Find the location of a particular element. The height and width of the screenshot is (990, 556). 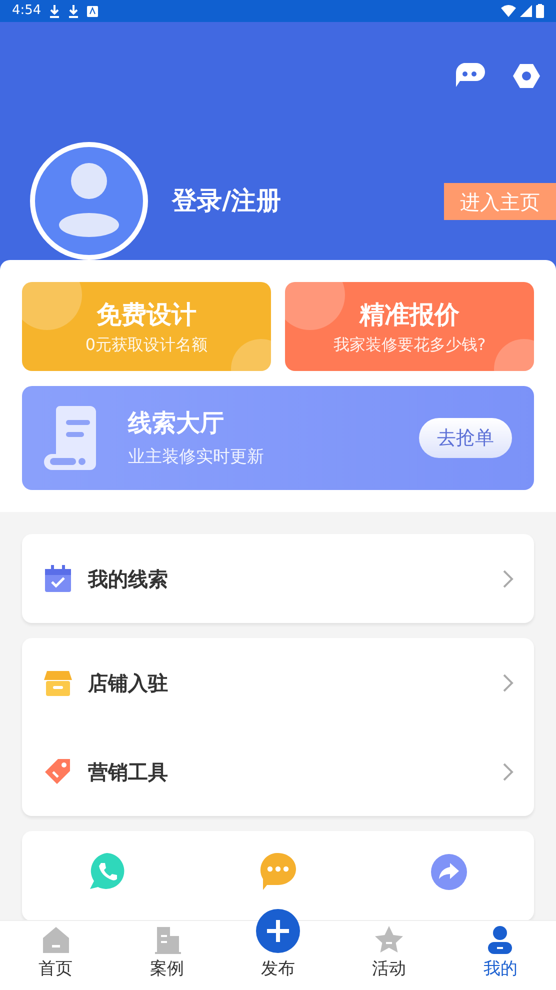

menu-item: 营销工具 is located at coordinates (278, 771).